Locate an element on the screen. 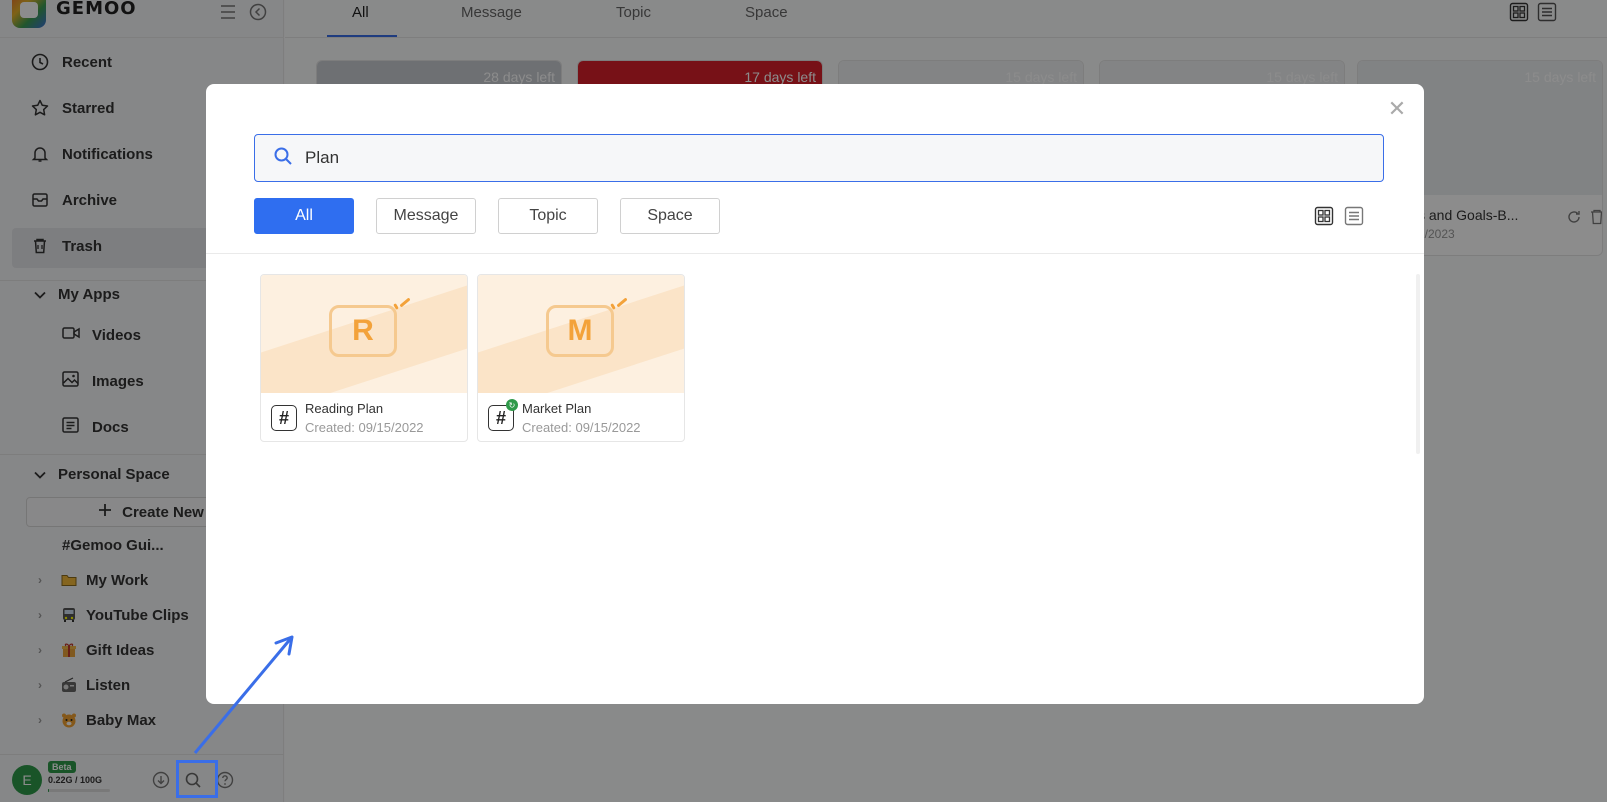  speech-bubble-icon: R is located at coordinates (363, 331).